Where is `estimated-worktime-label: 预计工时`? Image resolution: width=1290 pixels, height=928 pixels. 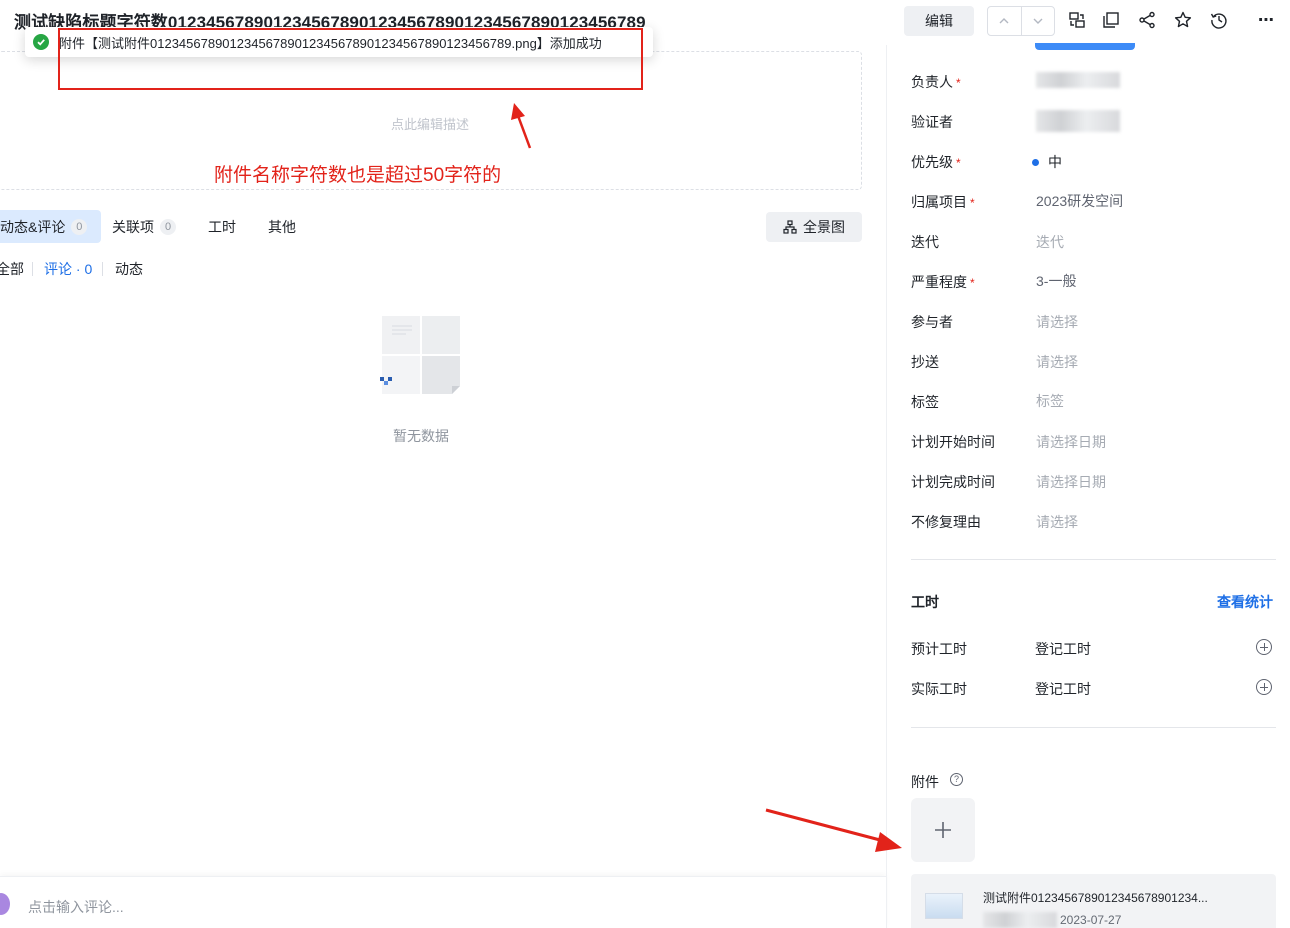 estimated-worktime-label: 预计工时 is located at coordinates (939, 649).